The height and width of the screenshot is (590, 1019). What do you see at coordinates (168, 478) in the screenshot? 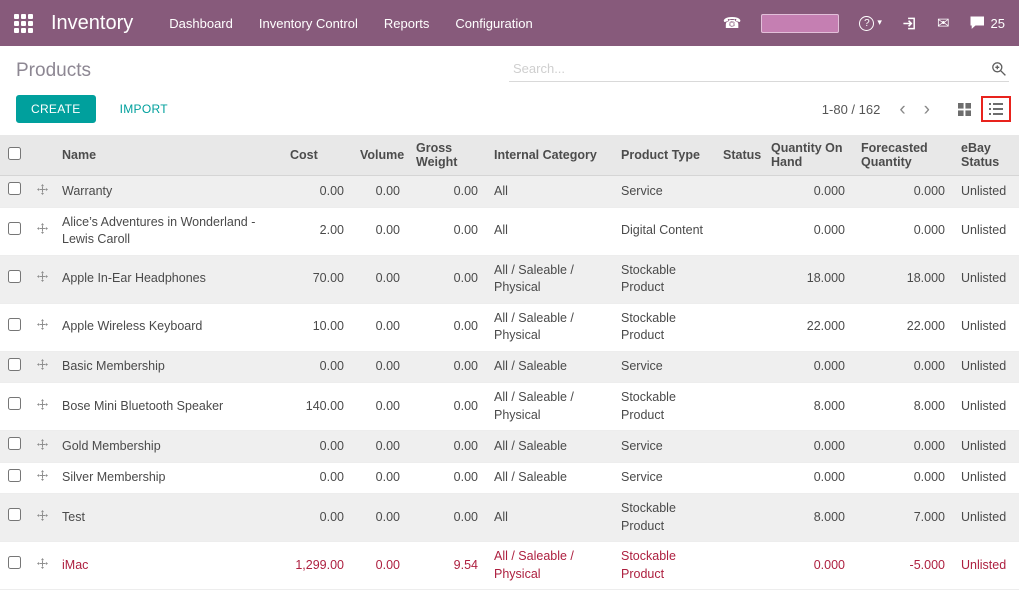
I see `cell-name: Silver Membership` at bounding box center [168, 478].